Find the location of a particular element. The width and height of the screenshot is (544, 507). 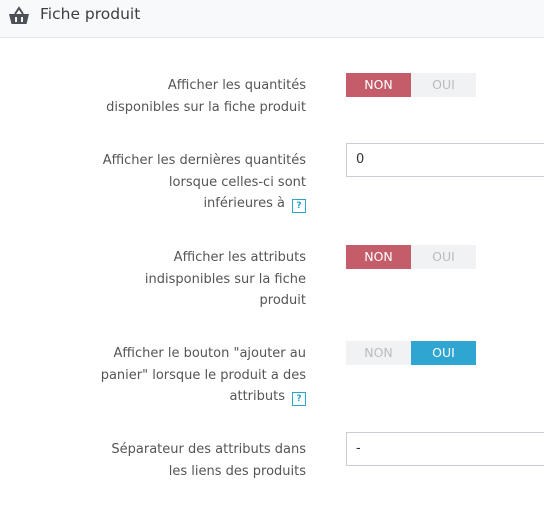

panel-title: Fiche produit is located at coordinates (90, 14).